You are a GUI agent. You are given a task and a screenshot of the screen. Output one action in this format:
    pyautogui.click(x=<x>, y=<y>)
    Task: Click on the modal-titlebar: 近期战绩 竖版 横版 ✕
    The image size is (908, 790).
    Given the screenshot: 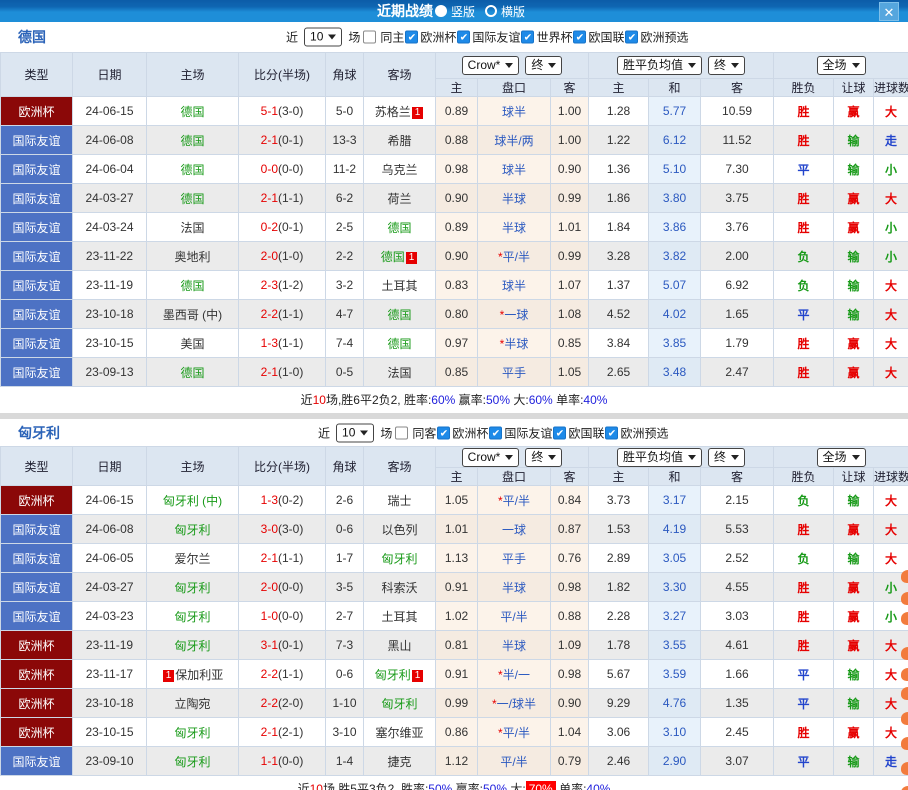 What is the action you would take?
    pyautogui.click(x=454, y=11)
    